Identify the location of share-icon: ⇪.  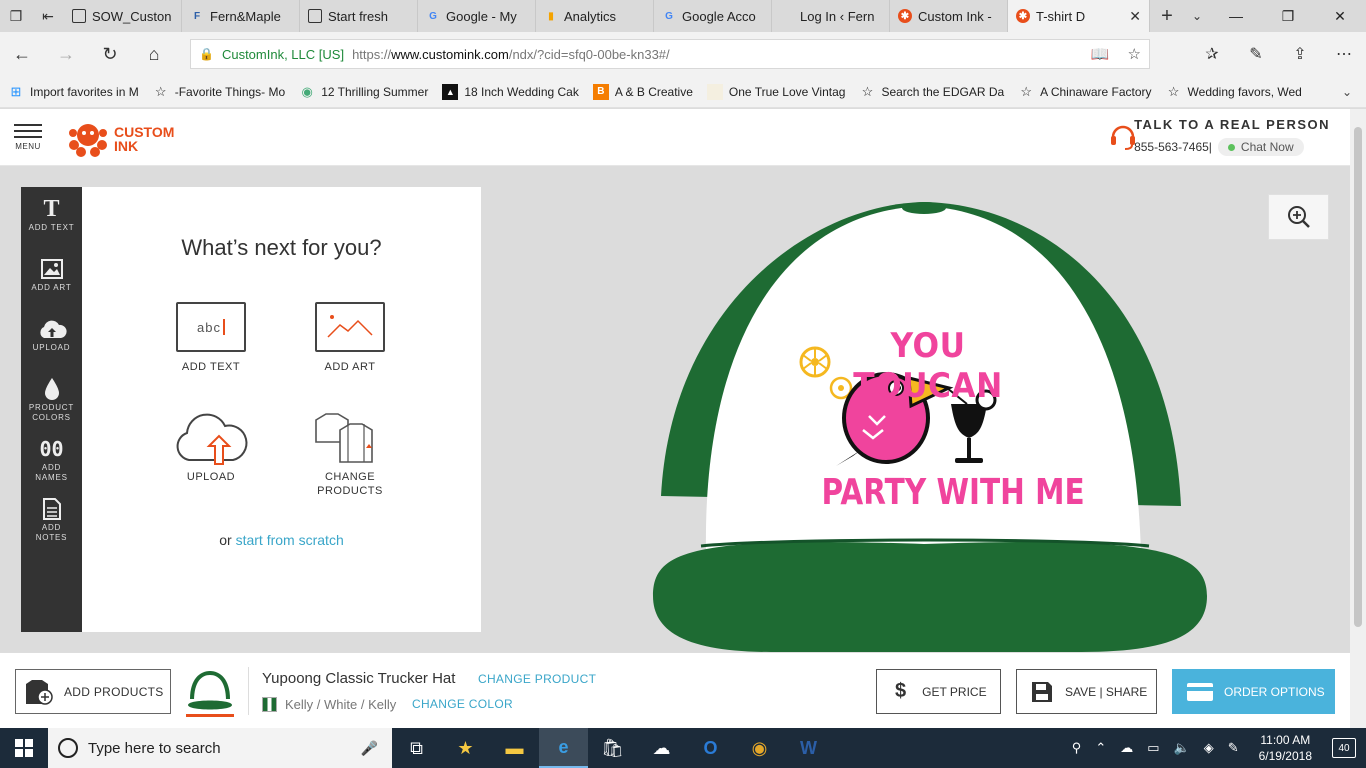
(1300, 54).